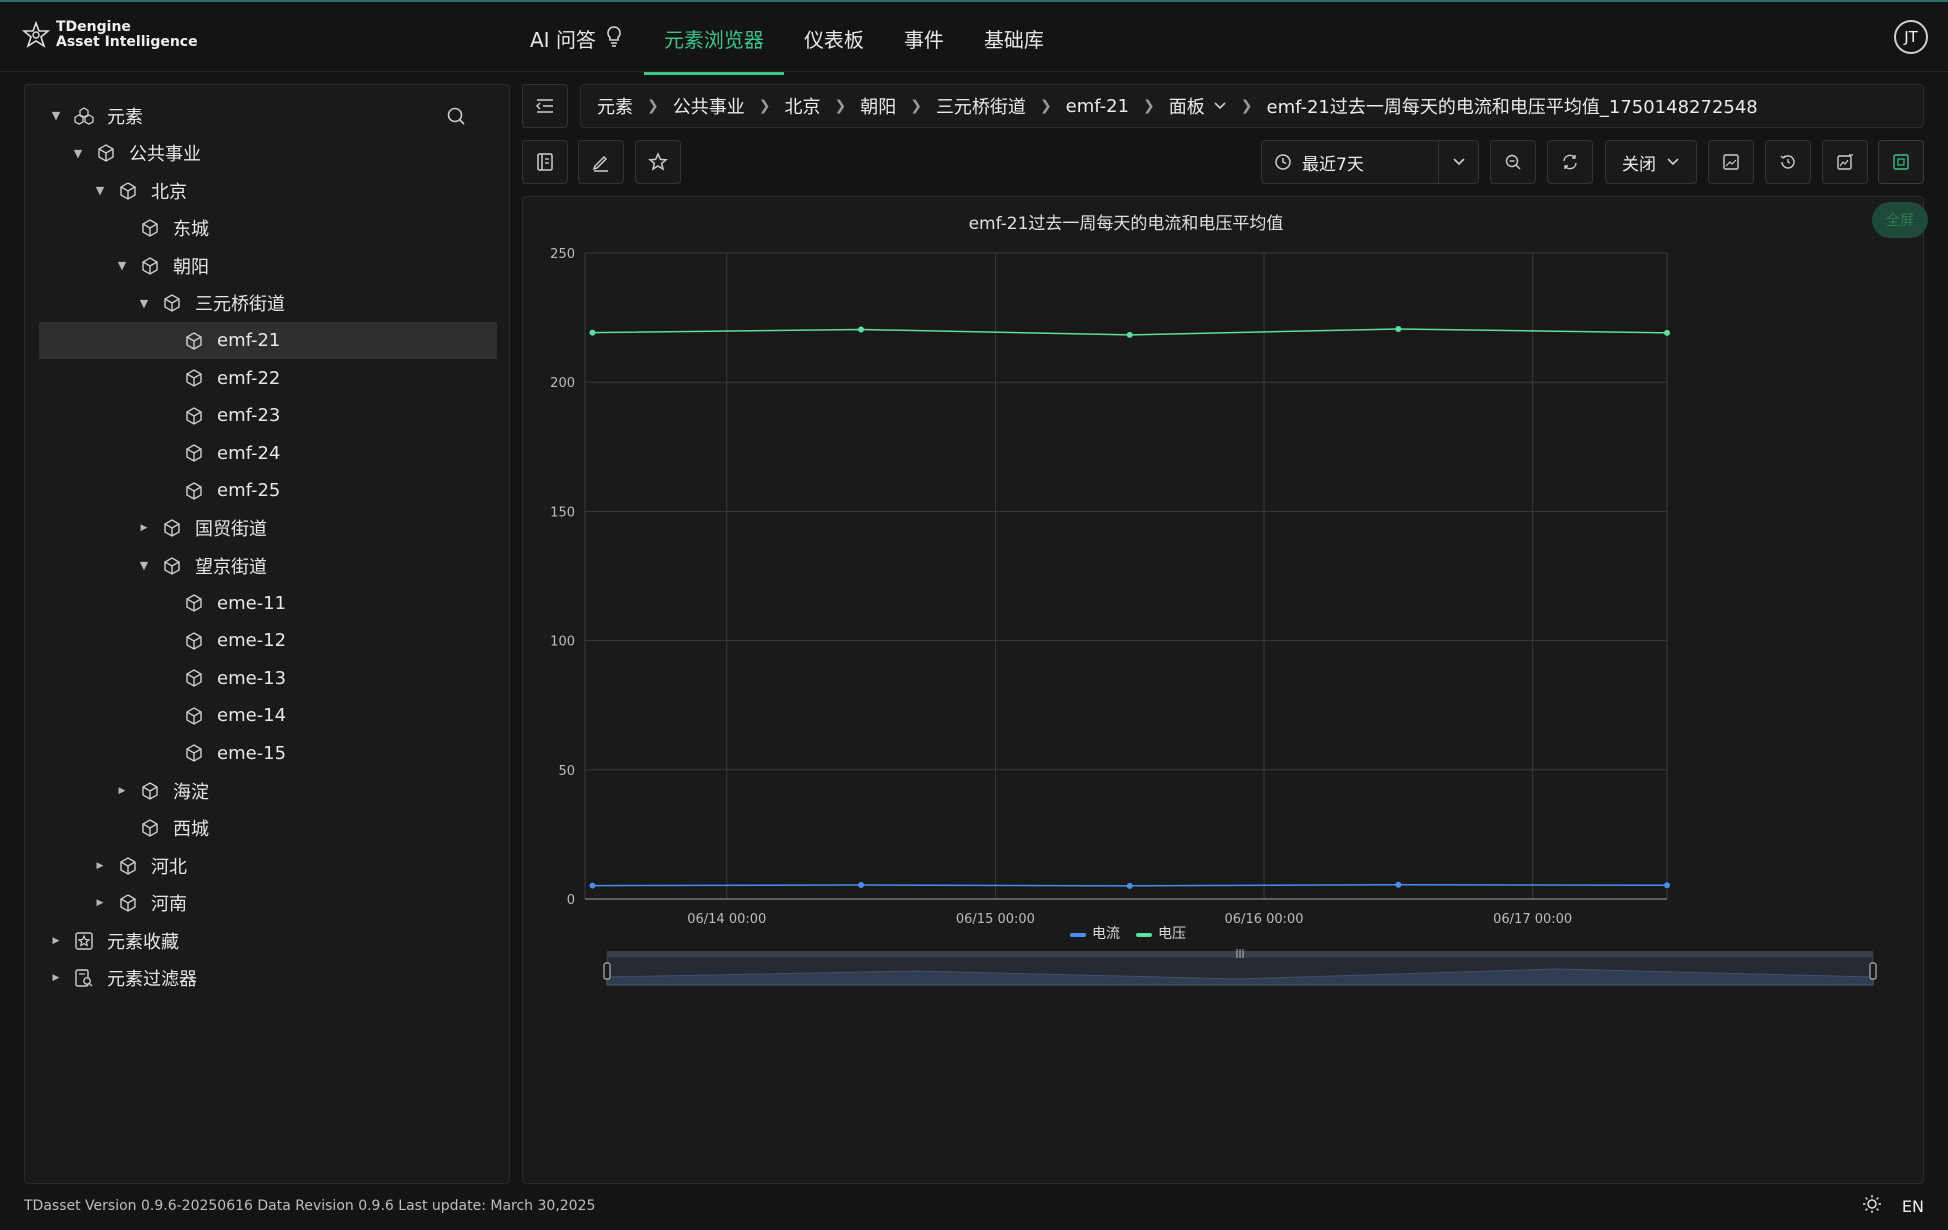 The width and height of the screenshot is (1948, 1230). Describe the element at coordinates (802, 106) in the screenshot. I see `breadcrumb-item: 北京` at that location.